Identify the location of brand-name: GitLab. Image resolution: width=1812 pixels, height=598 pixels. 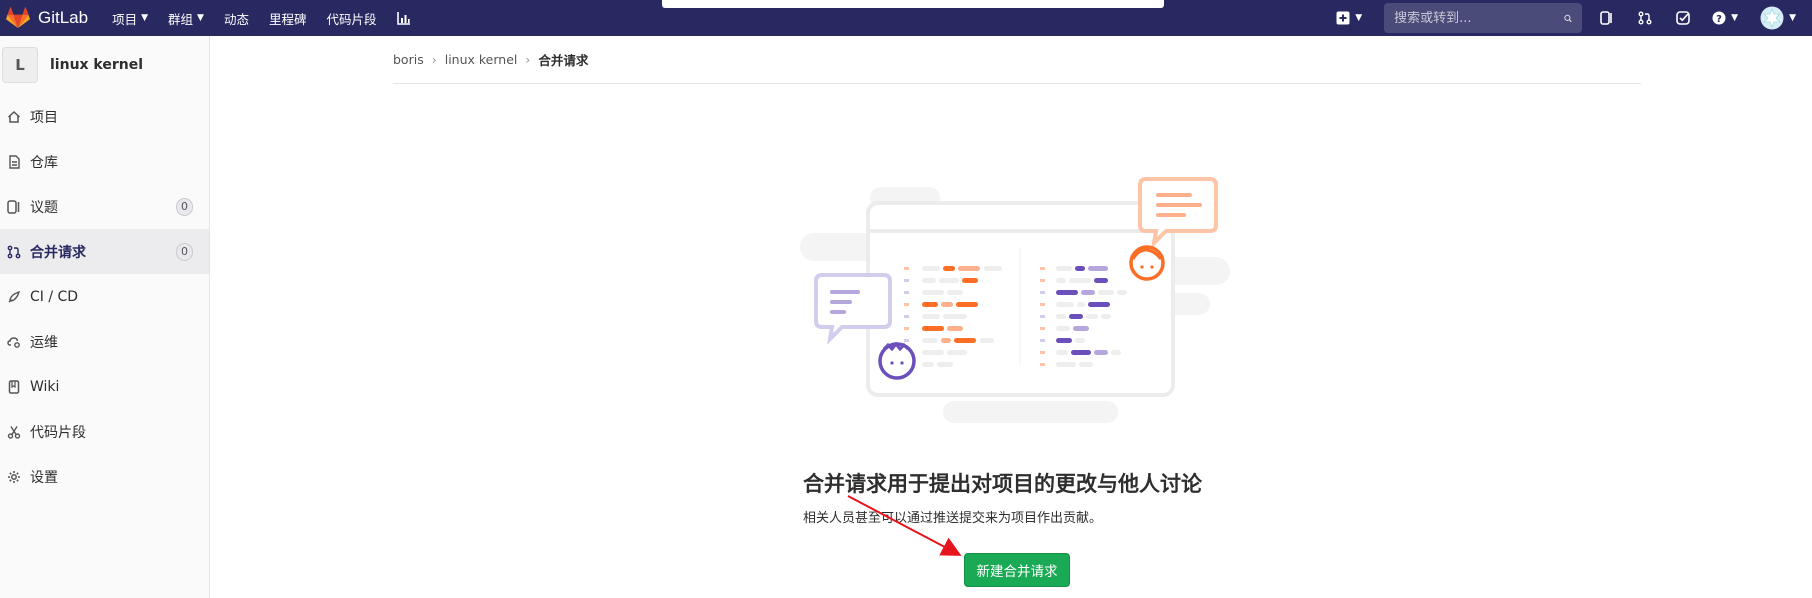
(63, 17).